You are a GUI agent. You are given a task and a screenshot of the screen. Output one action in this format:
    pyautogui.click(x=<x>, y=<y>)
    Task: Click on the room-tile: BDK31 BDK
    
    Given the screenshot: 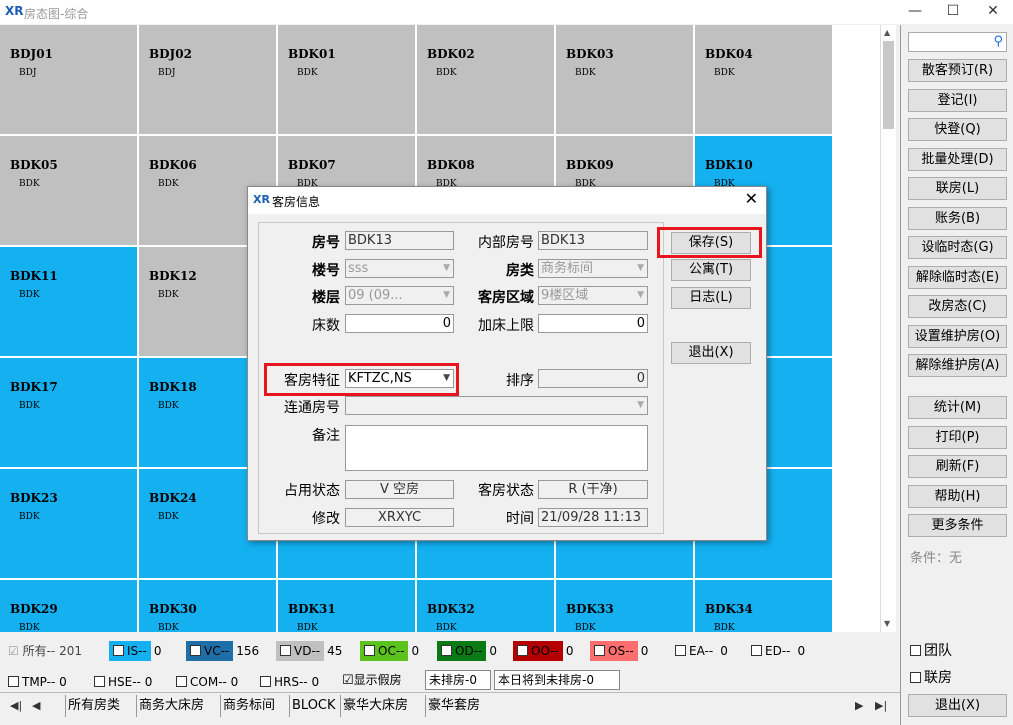 What is the action you would take?
    pyautogui.click(x=347, y=606)
    